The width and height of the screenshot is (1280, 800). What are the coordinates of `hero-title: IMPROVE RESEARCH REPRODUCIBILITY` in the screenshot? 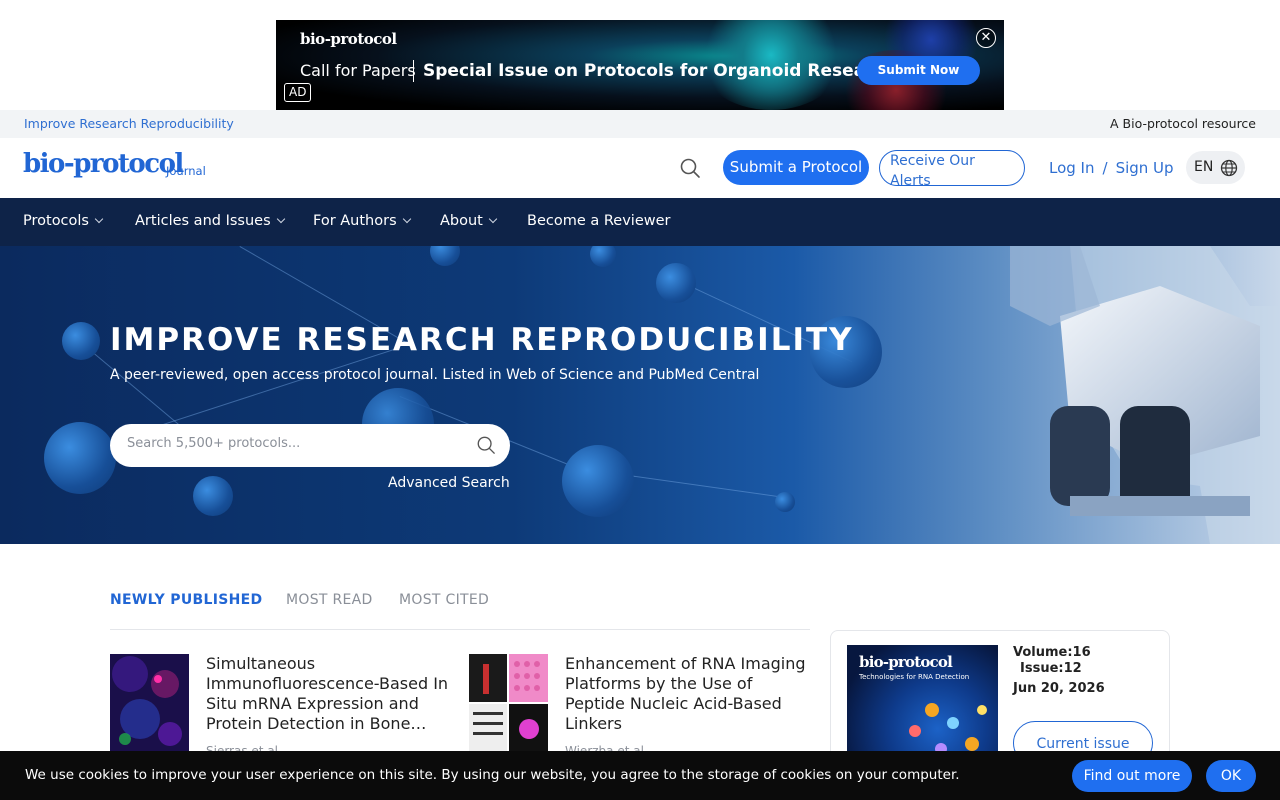 It's located at (482, 340).